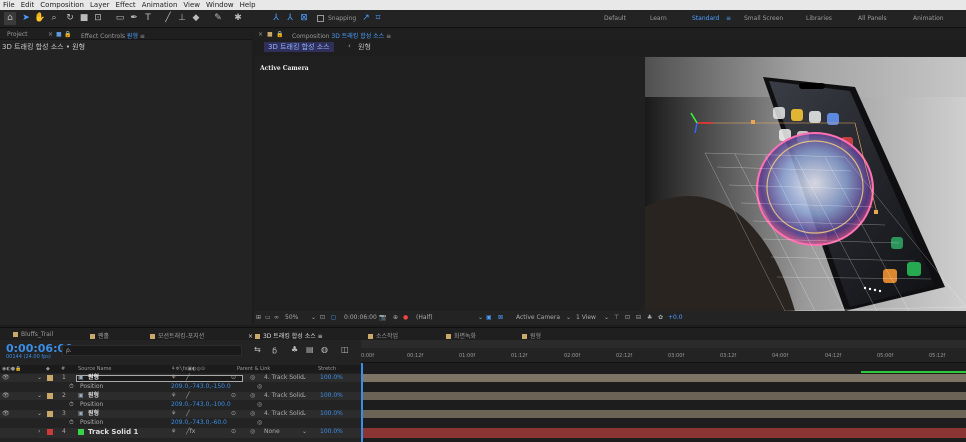 The width and height of the screenshot is (966, 442). I want to click on snap-grid-icon: ⌗, so click(378, 18).